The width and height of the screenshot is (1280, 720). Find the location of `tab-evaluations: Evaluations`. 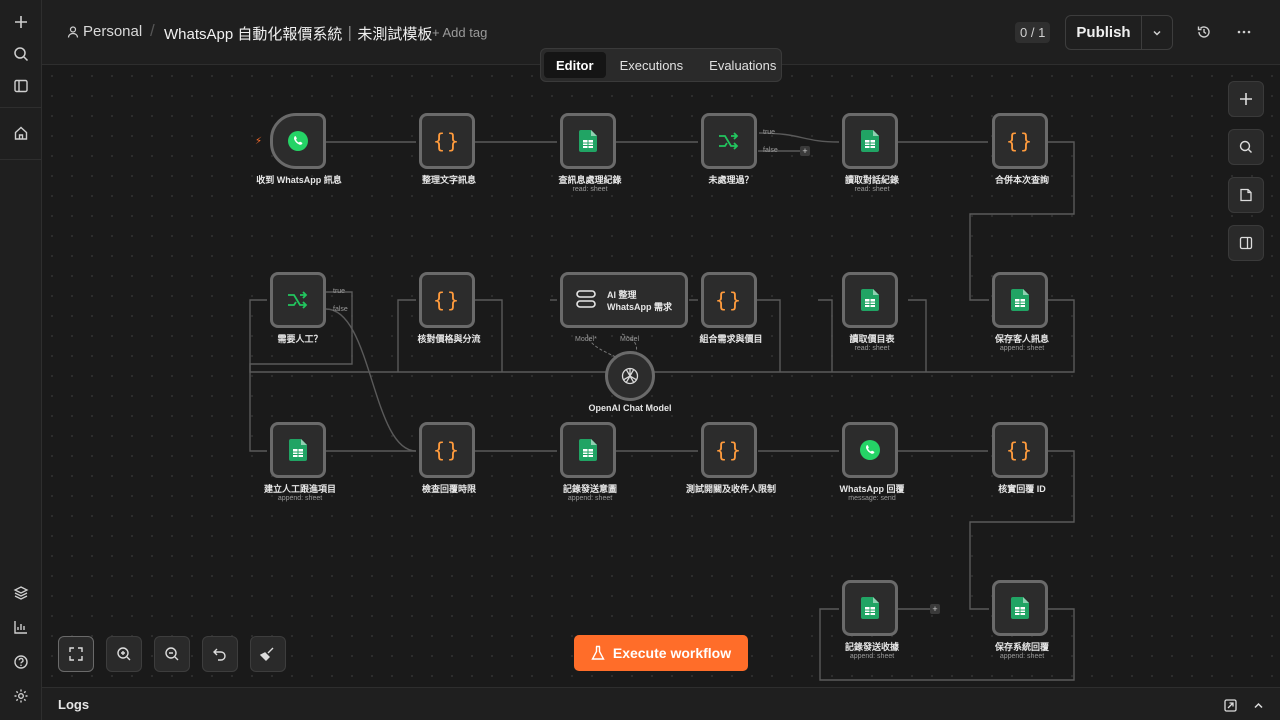

tab-evaluations: Evaluations is located at coordinates (742, 65).